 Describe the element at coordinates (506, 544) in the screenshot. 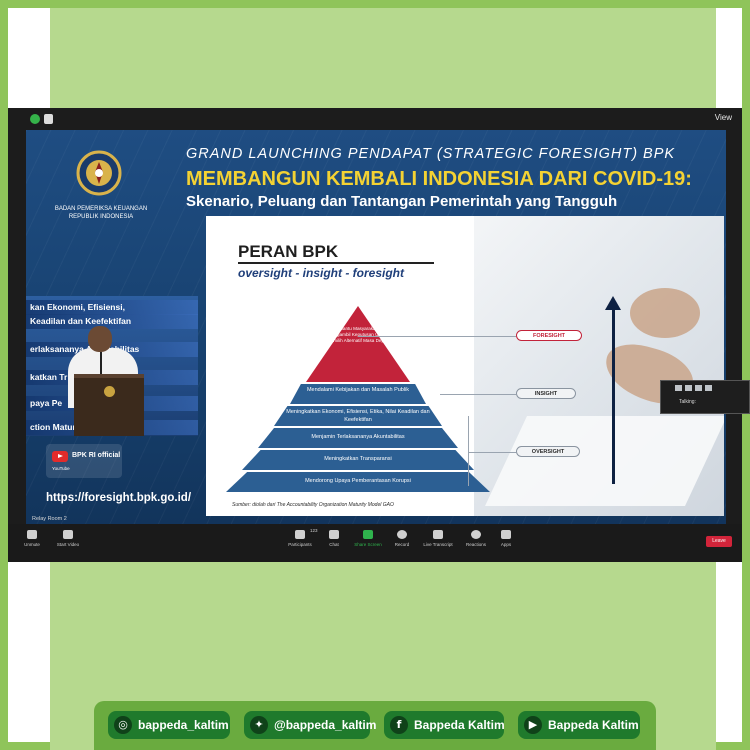

I see `apps-label: Apps` at that location.